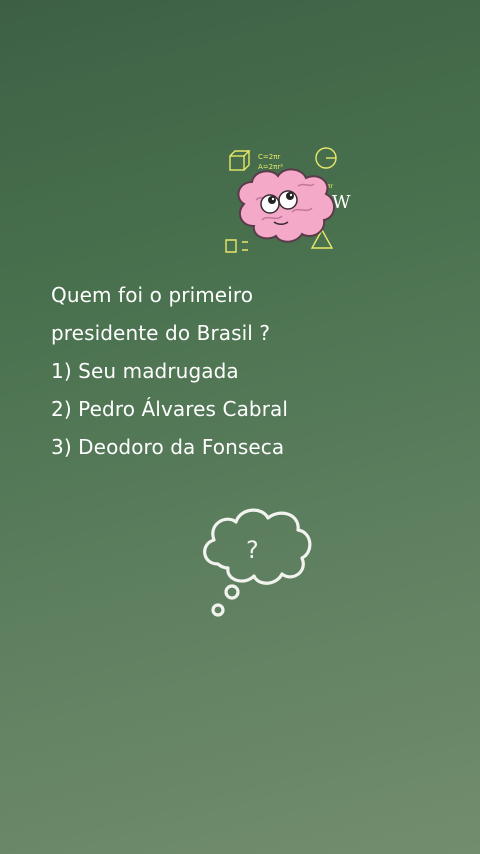  I want to click on sticker-letter: W, so click(341, 202).